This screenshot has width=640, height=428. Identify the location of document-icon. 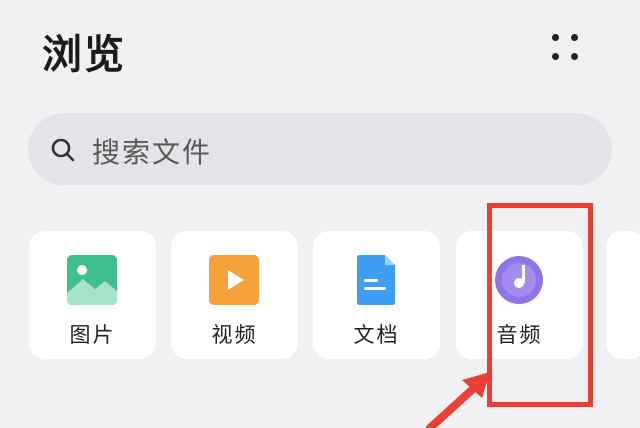
(376, 280).